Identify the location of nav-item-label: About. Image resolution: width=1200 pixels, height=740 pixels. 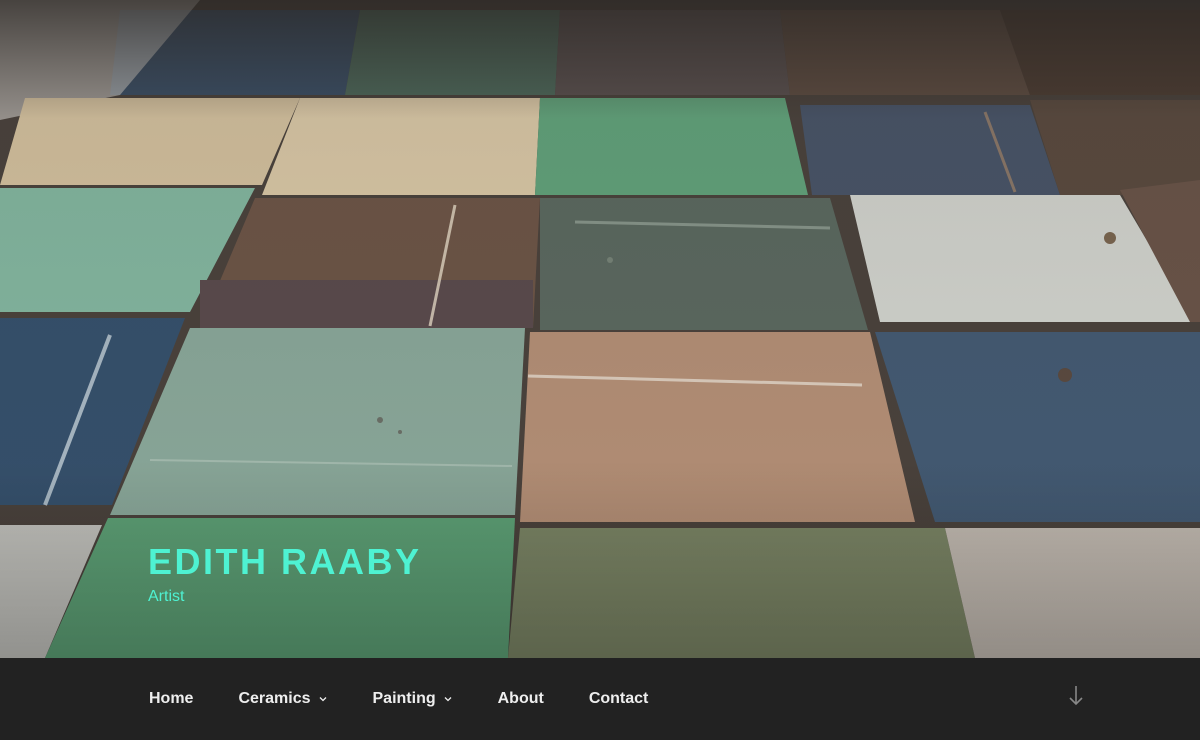
(520, 698).